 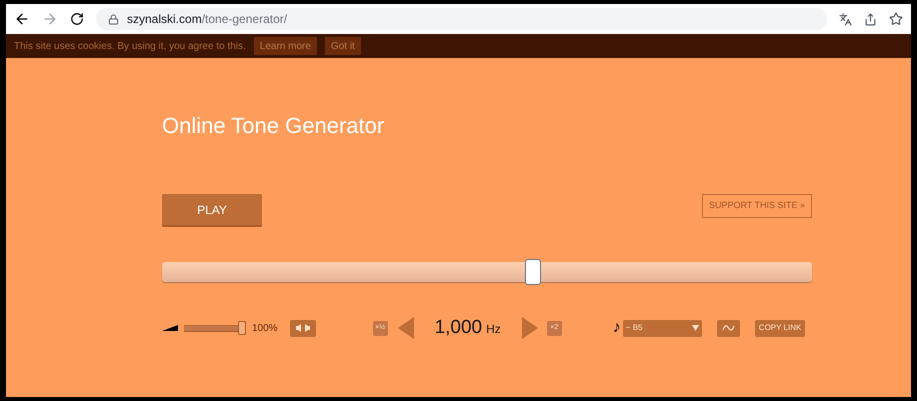 What do you see at coordinates (113, 19) in the screenshot?
I see `lock-icon` at bounding box center [113, 19].